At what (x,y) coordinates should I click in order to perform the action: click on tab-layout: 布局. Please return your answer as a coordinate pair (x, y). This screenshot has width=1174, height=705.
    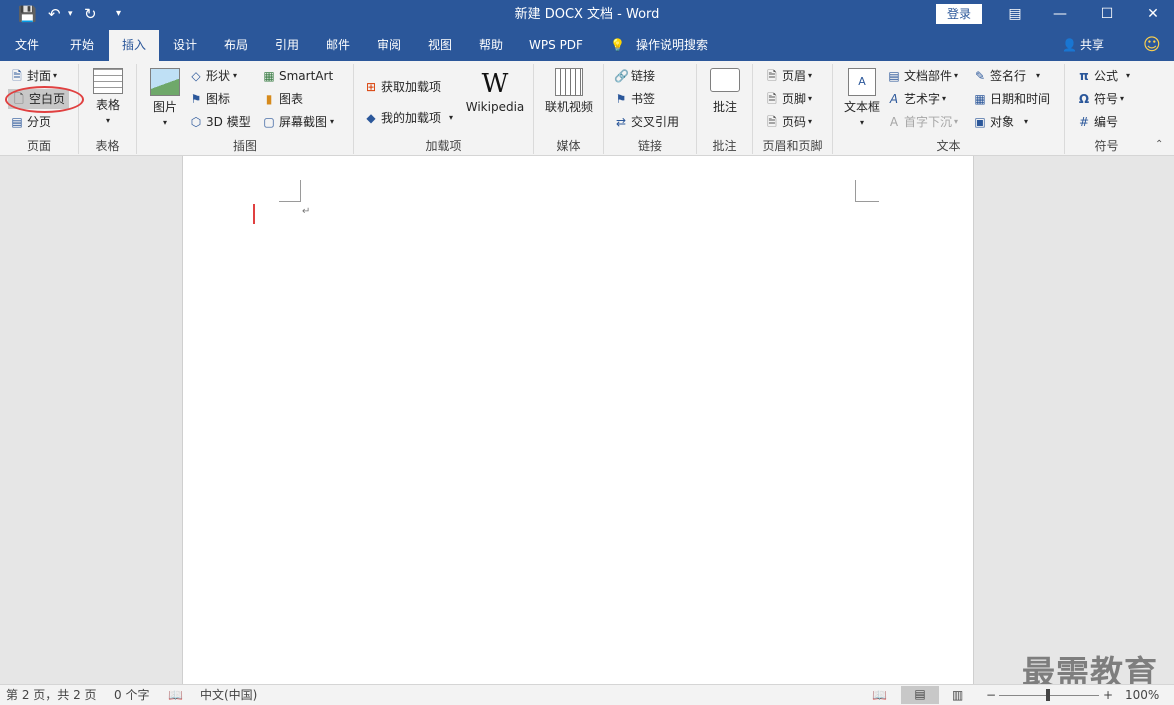
    Looking at the image, I should click on (236, 45).